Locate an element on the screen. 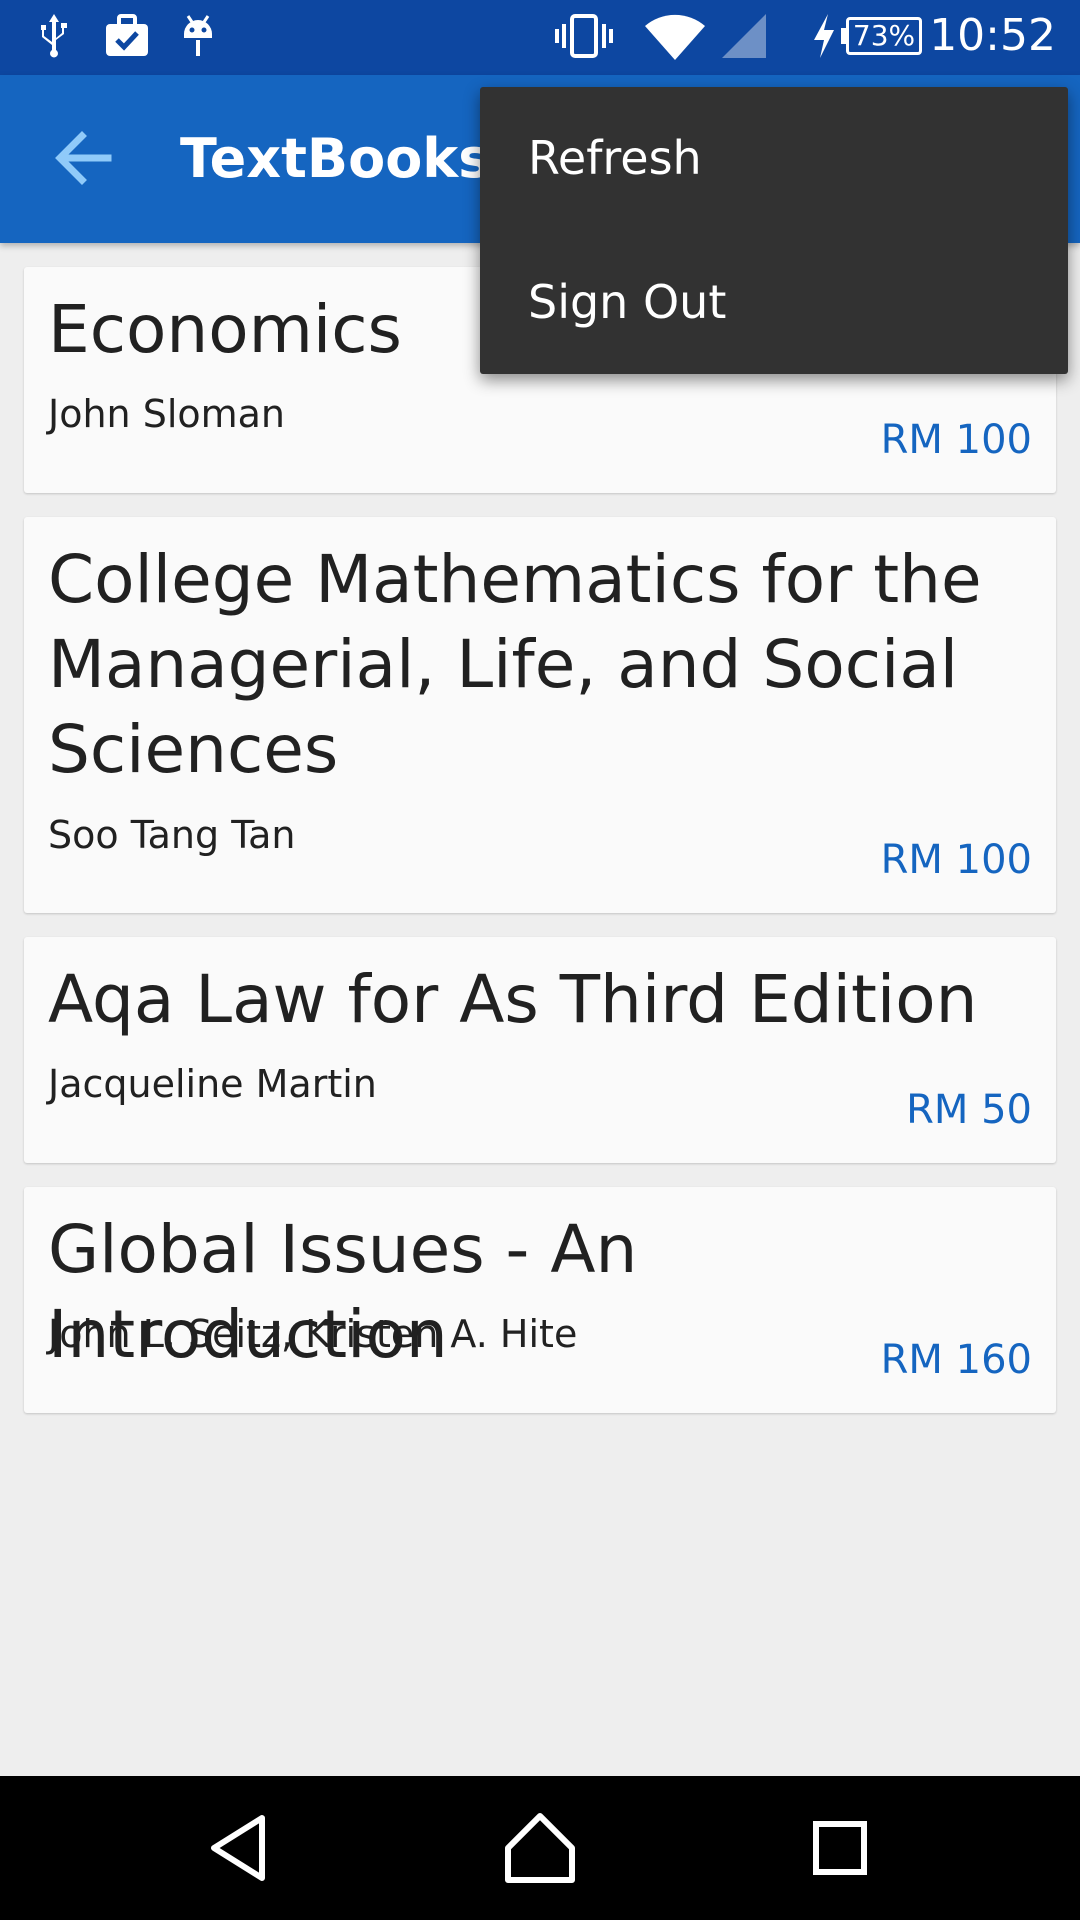 This screenshot has width=1080, height=1920. battery-percent: 73% is located at coordinates (884, 35).